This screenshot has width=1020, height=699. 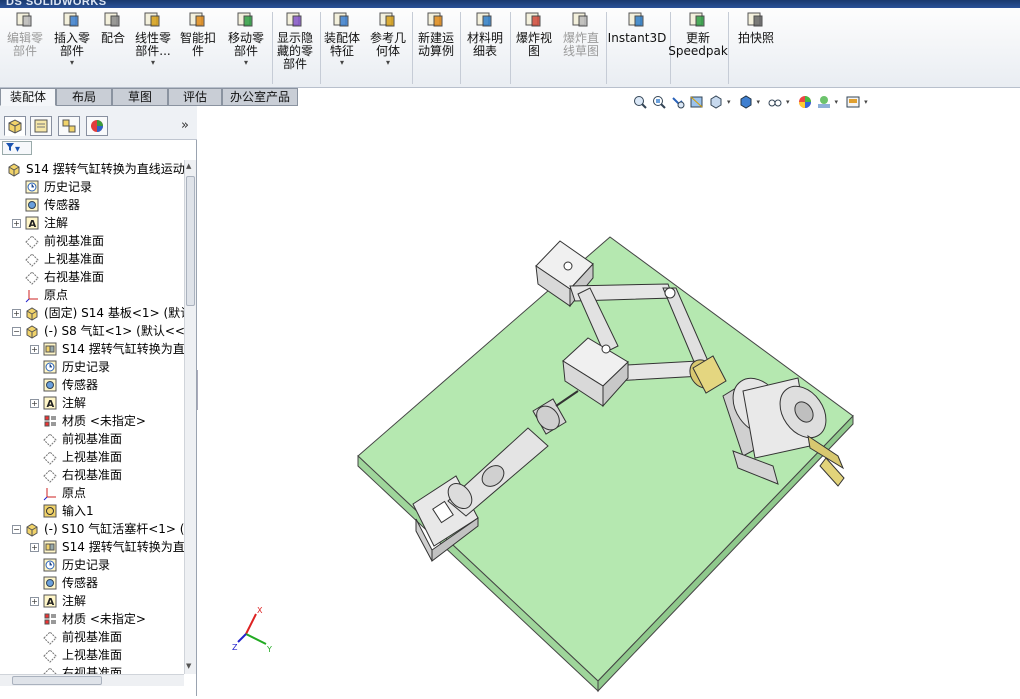 I want to click on tab-1: 布局, so click(x=84, y=97).